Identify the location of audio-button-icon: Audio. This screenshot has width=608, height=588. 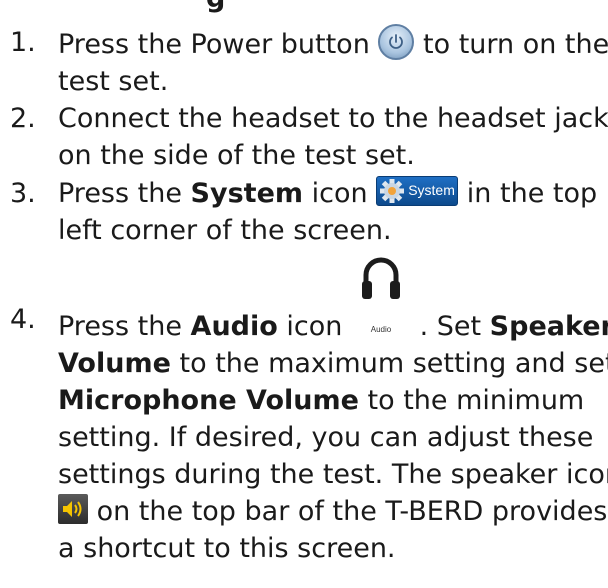
(381, 297).